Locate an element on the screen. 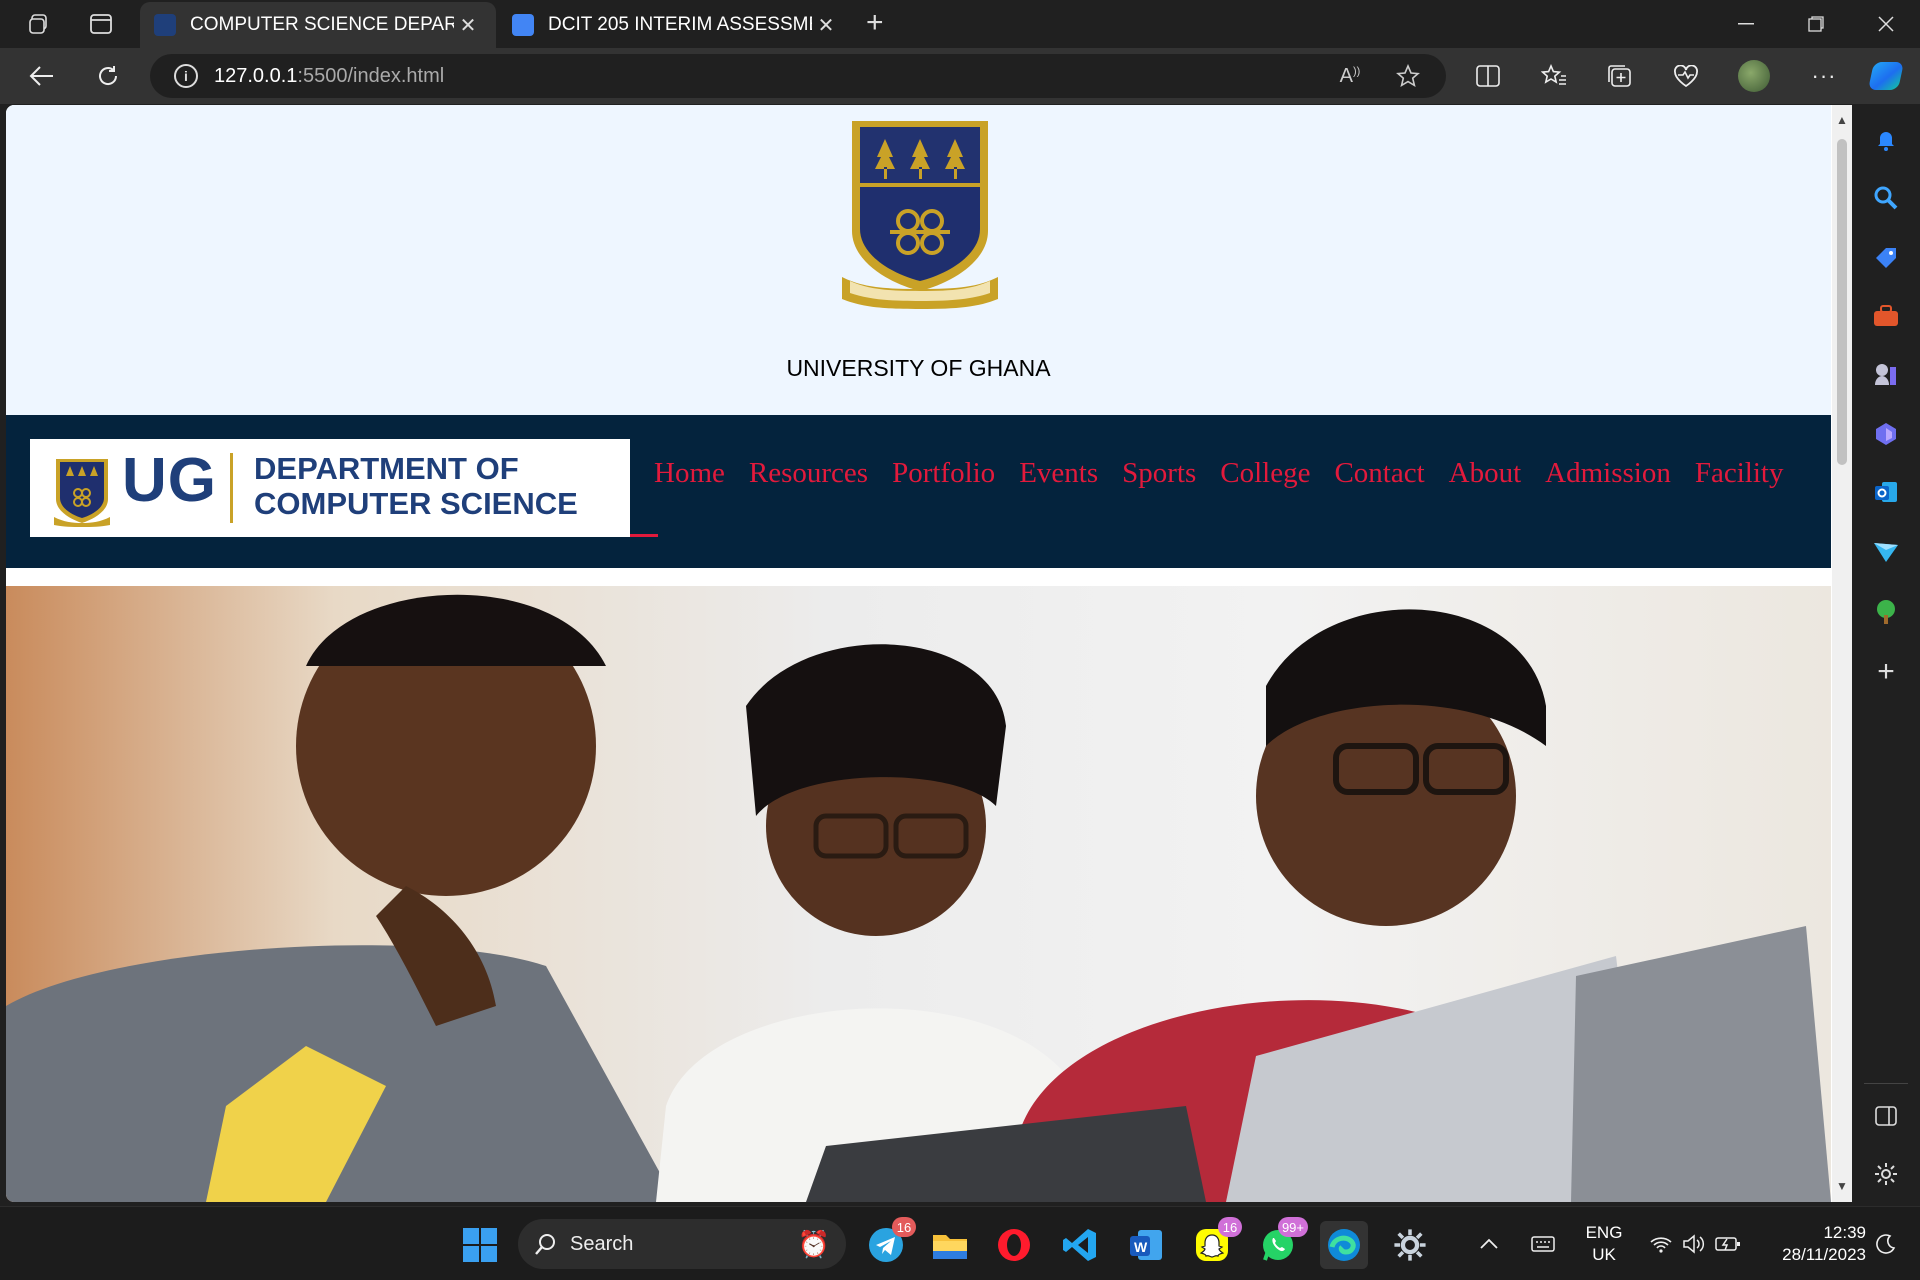  favorites-icon is located at coordinates (1554, 76).